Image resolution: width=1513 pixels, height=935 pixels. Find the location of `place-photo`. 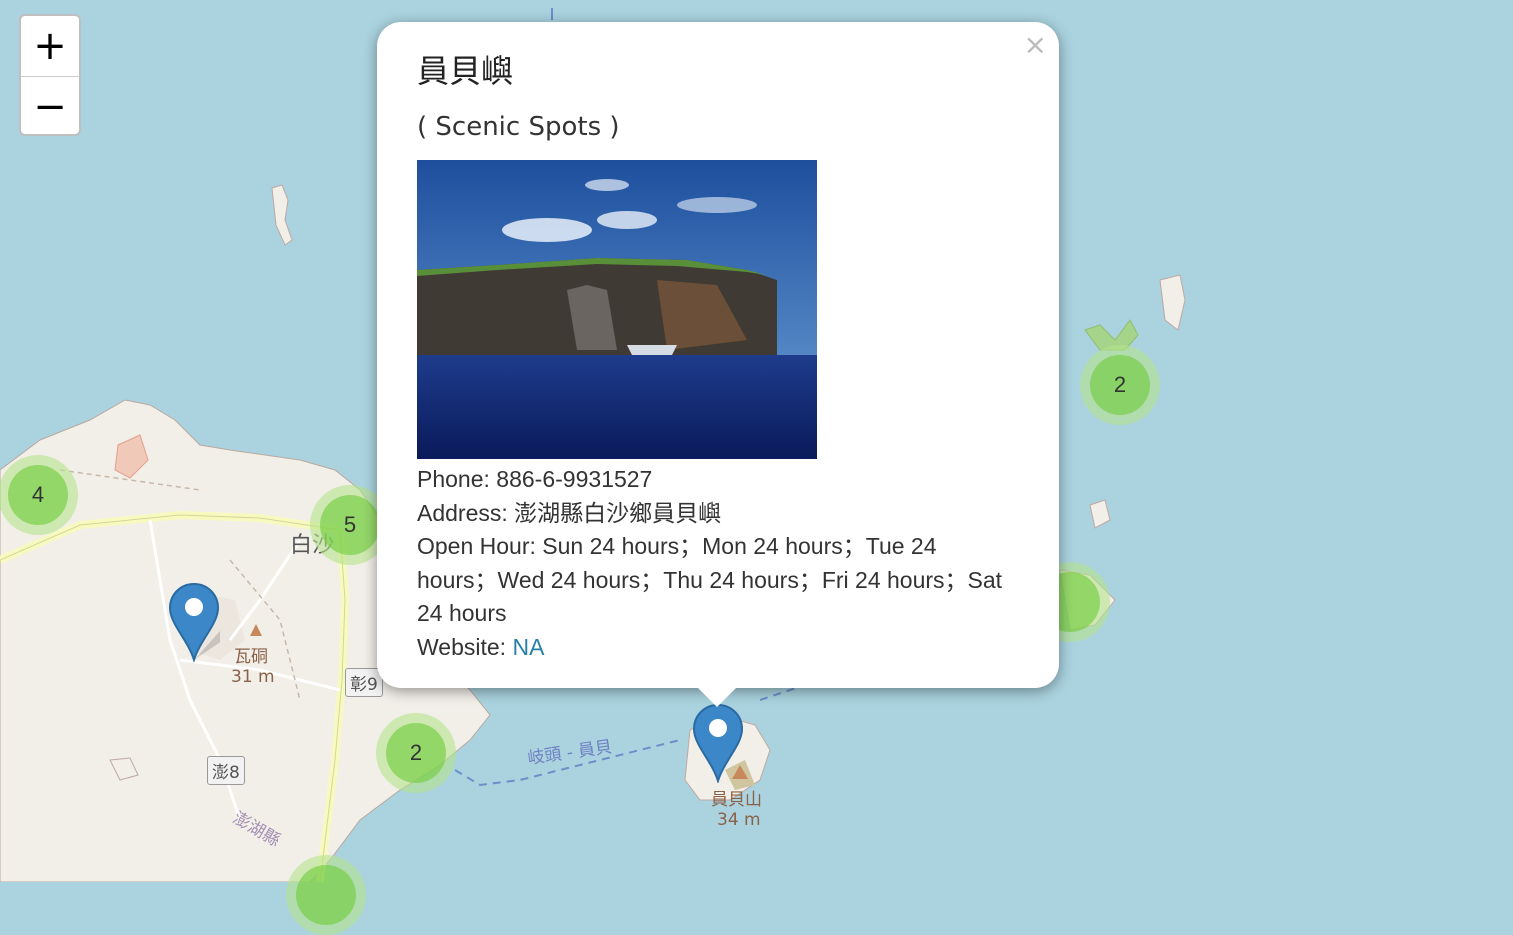

place-photo is located at coordinates (617, 309).